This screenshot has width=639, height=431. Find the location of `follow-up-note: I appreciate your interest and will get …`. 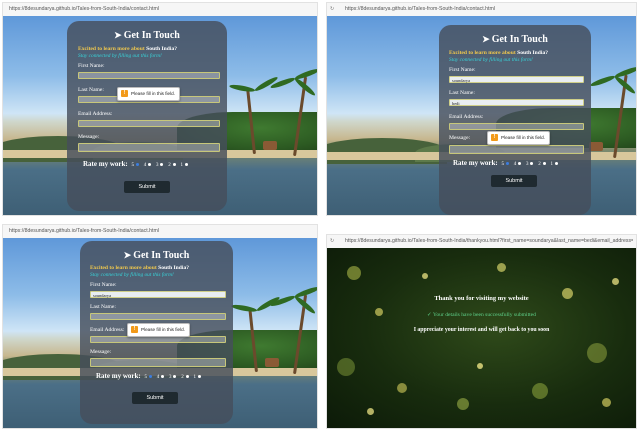

follow-up-note: I appreciate your interest and will get … is located at coordinates (481, 330).